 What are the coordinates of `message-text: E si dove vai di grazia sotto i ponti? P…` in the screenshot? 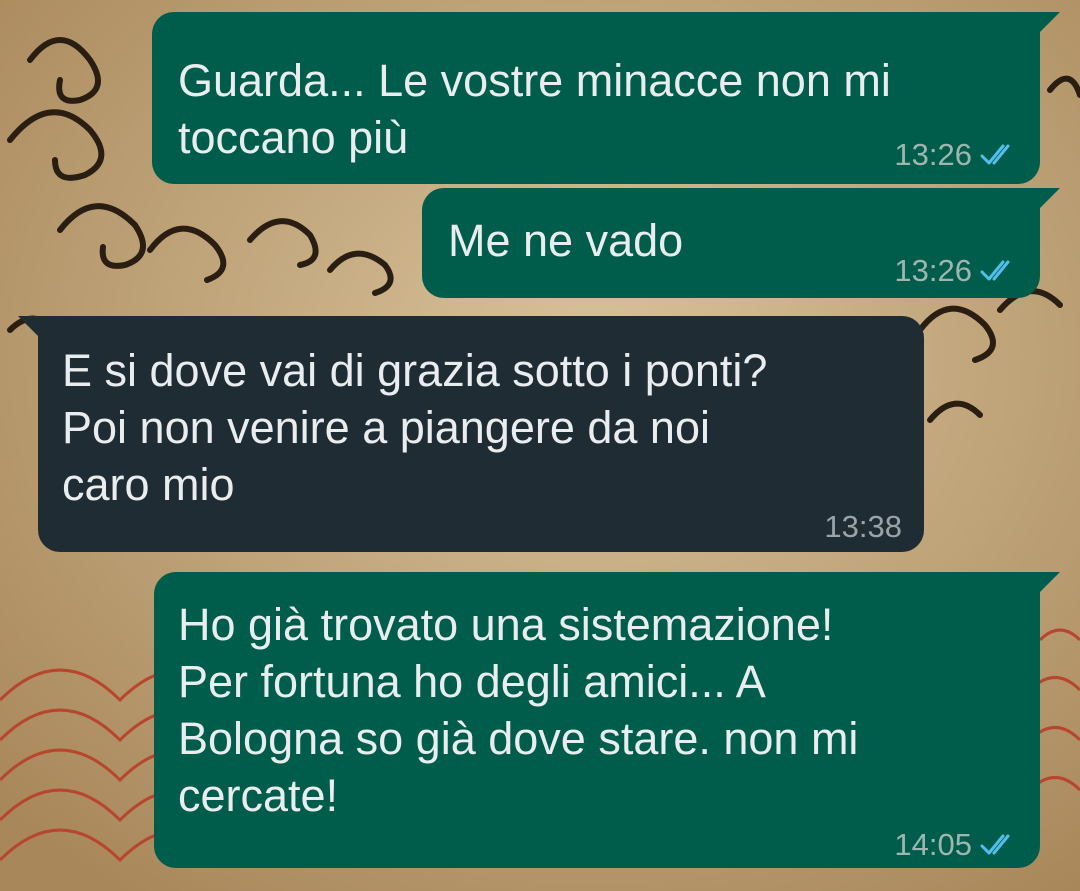 It's located at (415, 427).